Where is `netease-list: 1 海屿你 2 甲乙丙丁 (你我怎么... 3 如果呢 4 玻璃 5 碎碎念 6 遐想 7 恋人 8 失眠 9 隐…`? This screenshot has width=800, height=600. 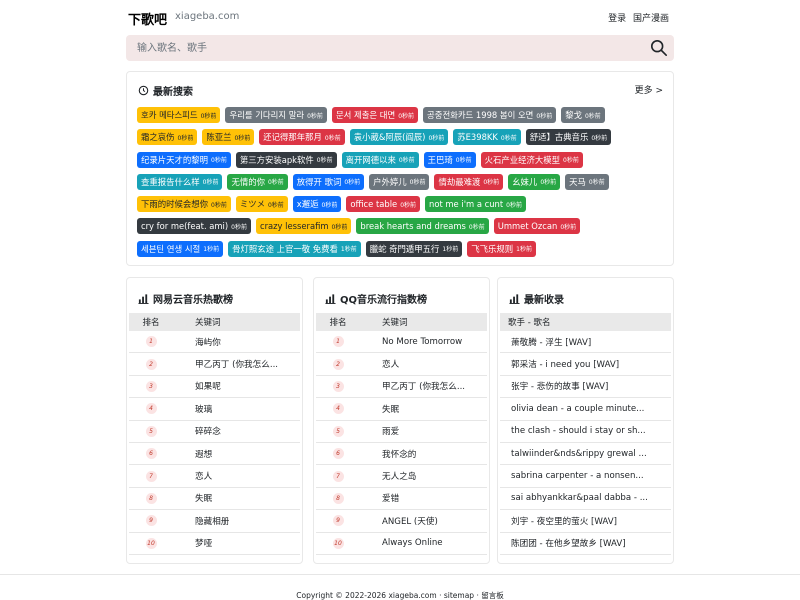
netease-list: 1 海屿你 2 甲乙丙丁 (你我怎么... 3 如果呢 4 玻璃 5 碎碎念 6 遐想 7 恋人 8 失眠 9 隐… is located at coordinates (214, 443).